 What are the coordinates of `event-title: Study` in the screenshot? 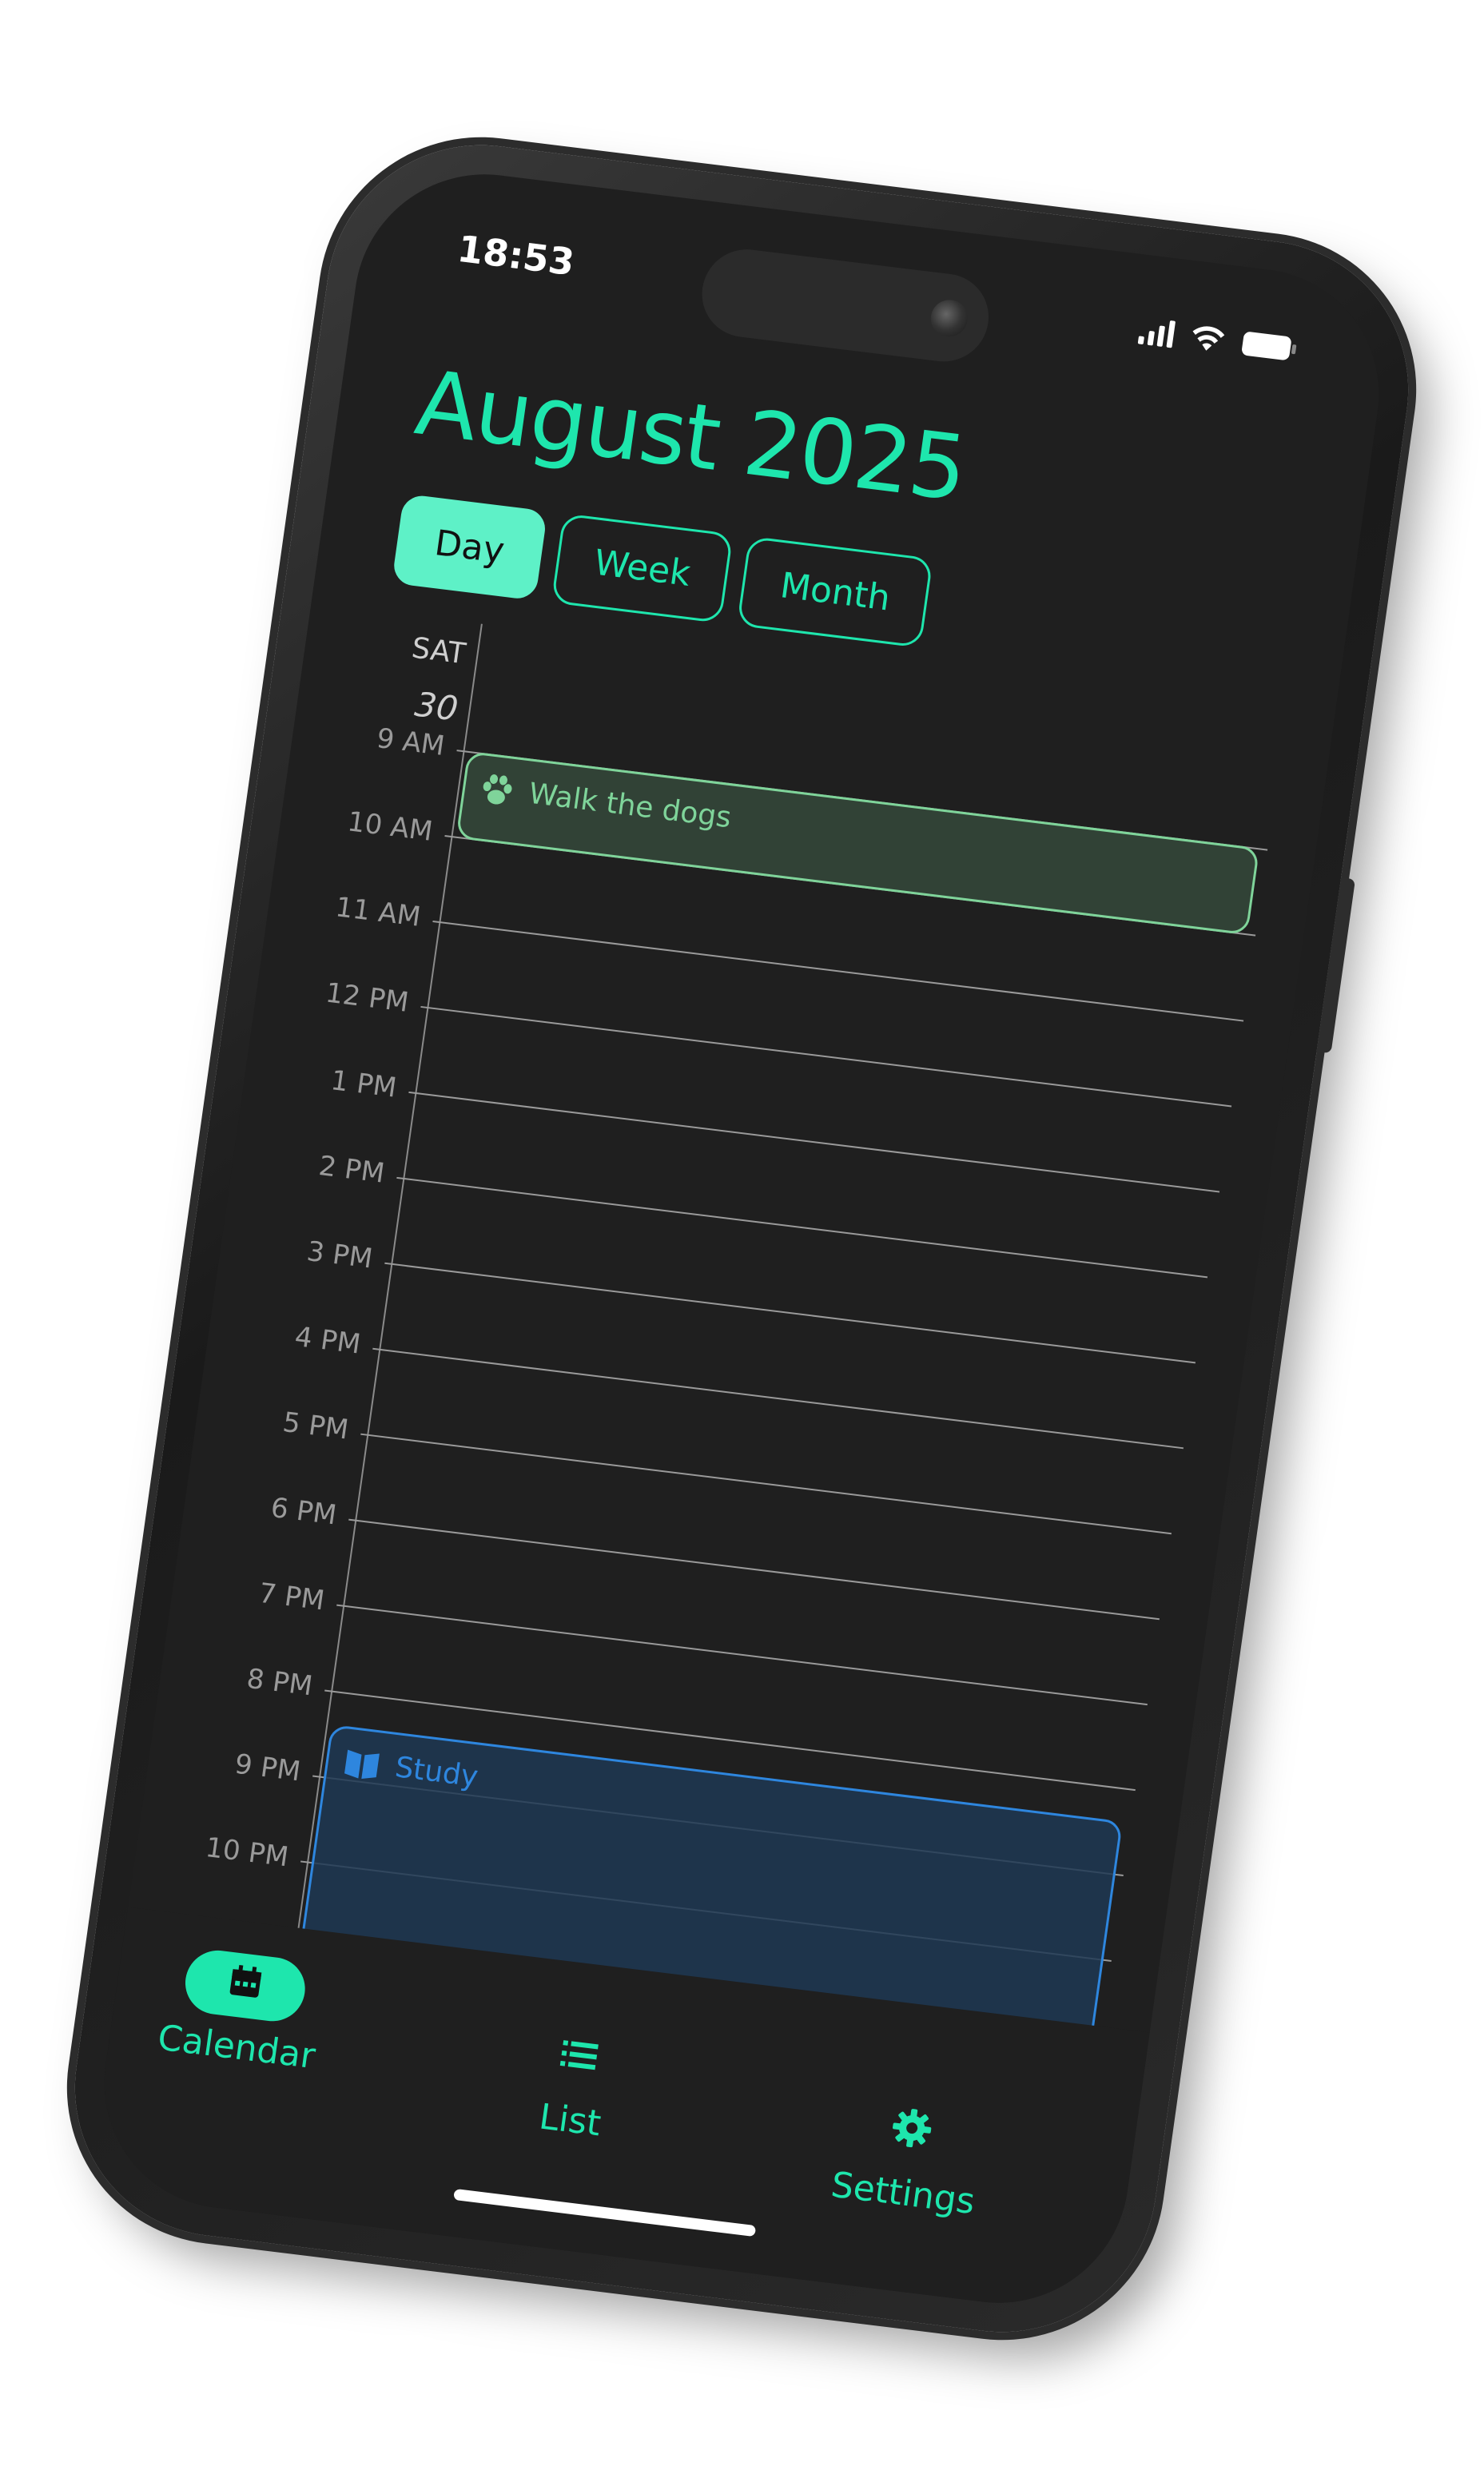 It's located at (436, 1772).